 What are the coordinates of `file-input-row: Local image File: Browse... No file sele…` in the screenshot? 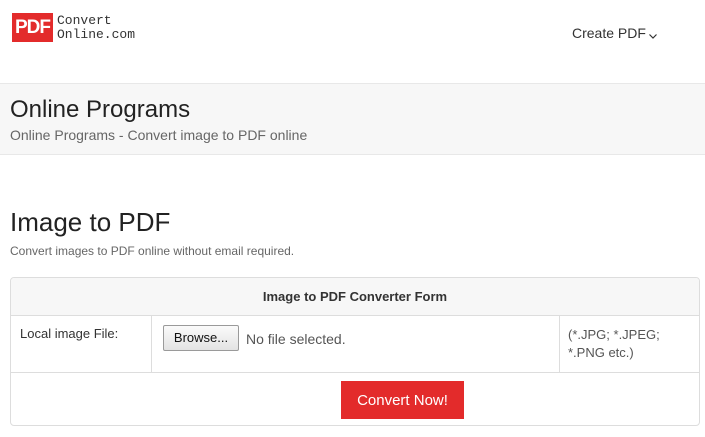 It's located at (355, 344).